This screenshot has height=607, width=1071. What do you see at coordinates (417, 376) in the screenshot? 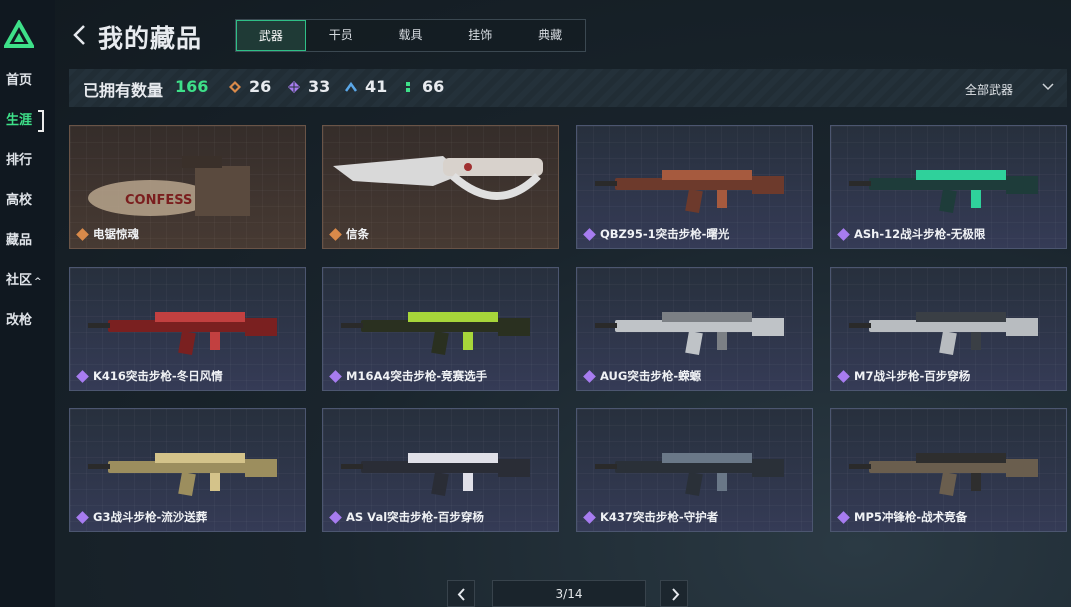
I see `item-name: M16A4突击步枪-竞赛选手` at bounding box center [417, 376].